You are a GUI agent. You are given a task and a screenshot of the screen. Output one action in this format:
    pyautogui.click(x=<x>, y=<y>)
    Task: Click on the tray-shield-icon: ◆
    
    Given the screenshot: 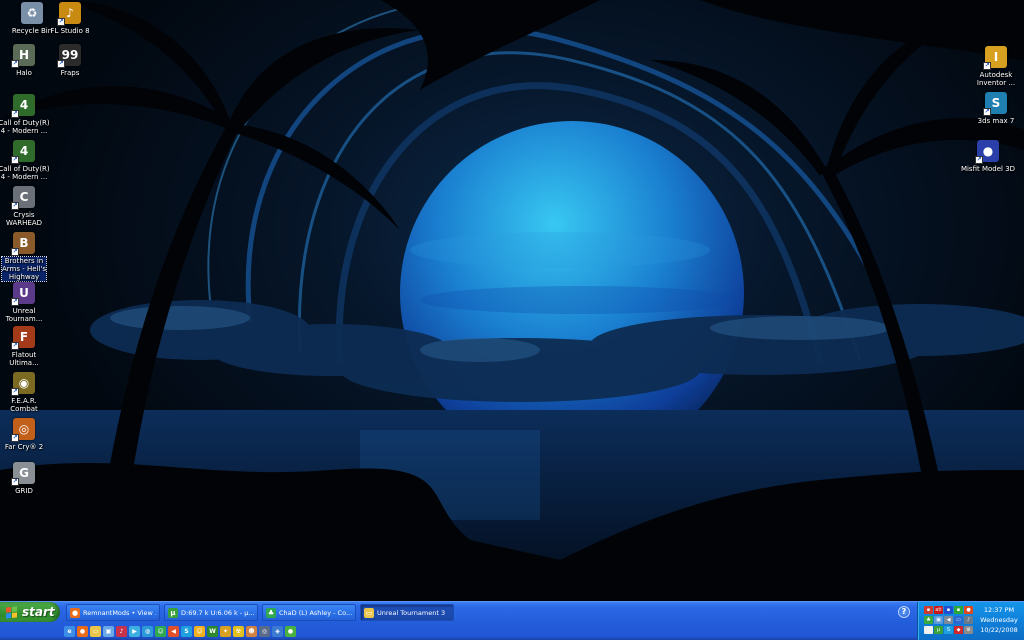 What is the action you would take?
    pyautogui.click(x=958, y=630)
    